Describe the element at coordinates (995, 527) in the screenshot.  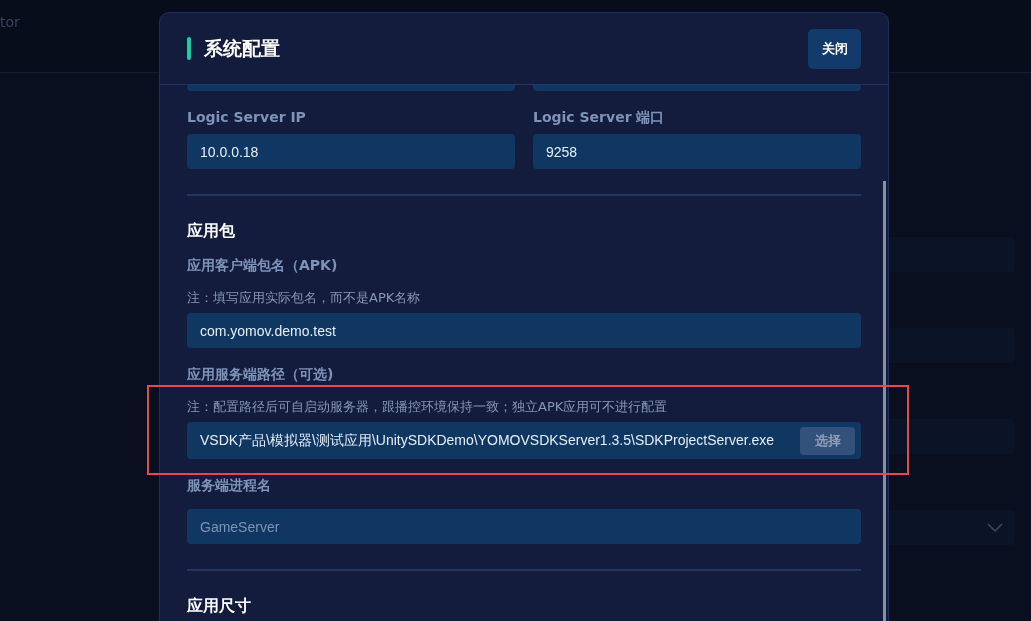
I see `chevron-down-icon` at that location.